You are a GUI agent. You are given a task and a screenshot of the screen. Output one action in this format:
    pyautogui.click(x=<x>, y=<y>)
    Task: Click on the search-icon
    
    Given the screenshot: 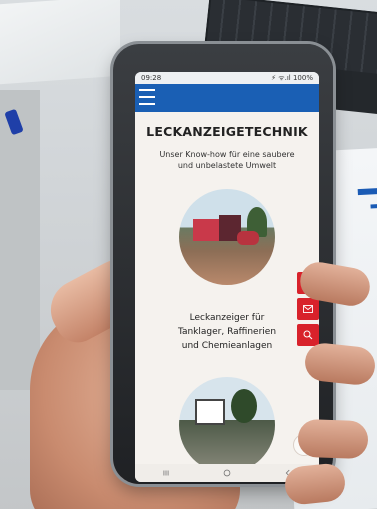 What is the action you would take?
    pyautogui.click(x=308, y=335)
    